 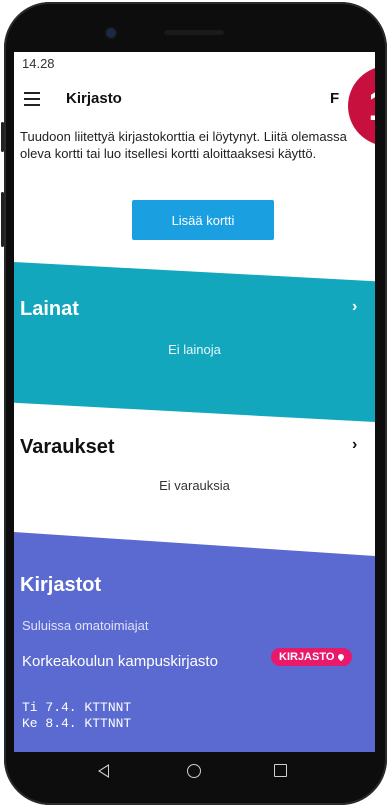 I want to click on library-hours: Ti 7.4. KTTNNT Ke 8.4. KTTNNT, so click(x=76, y=716).